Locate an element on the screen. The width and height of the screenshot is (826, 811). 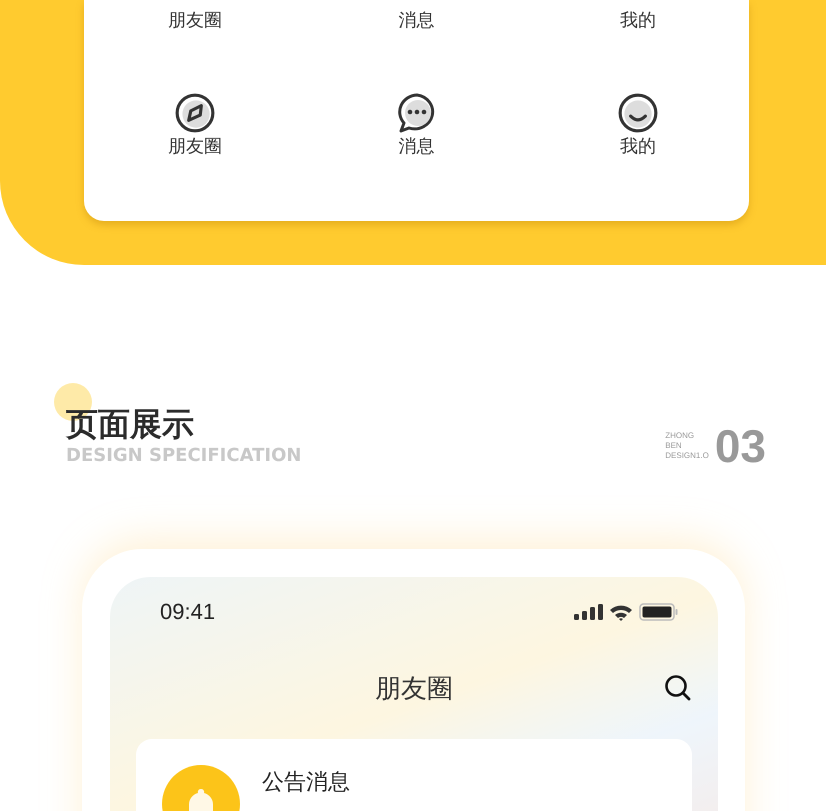
search-icon is located at coordinates (678, 688).